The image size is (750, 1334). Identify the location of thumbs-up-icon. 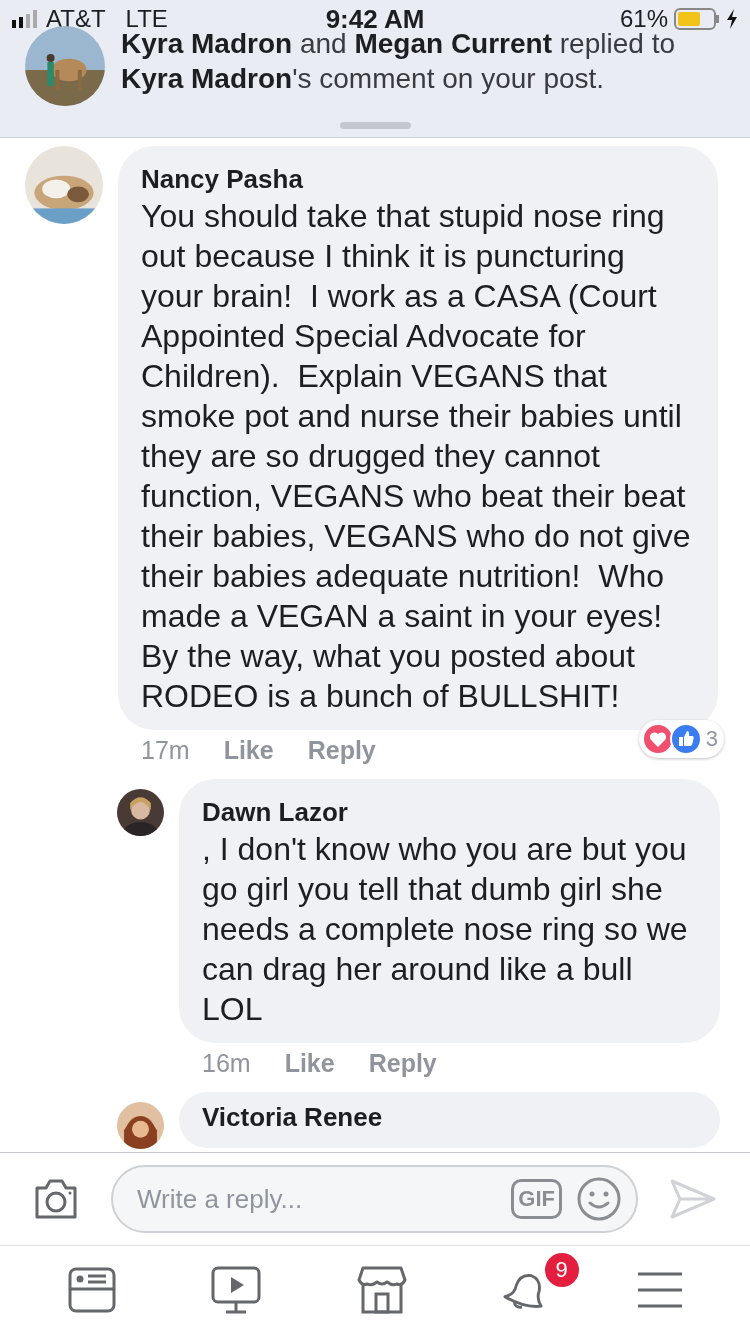
(685, 739).